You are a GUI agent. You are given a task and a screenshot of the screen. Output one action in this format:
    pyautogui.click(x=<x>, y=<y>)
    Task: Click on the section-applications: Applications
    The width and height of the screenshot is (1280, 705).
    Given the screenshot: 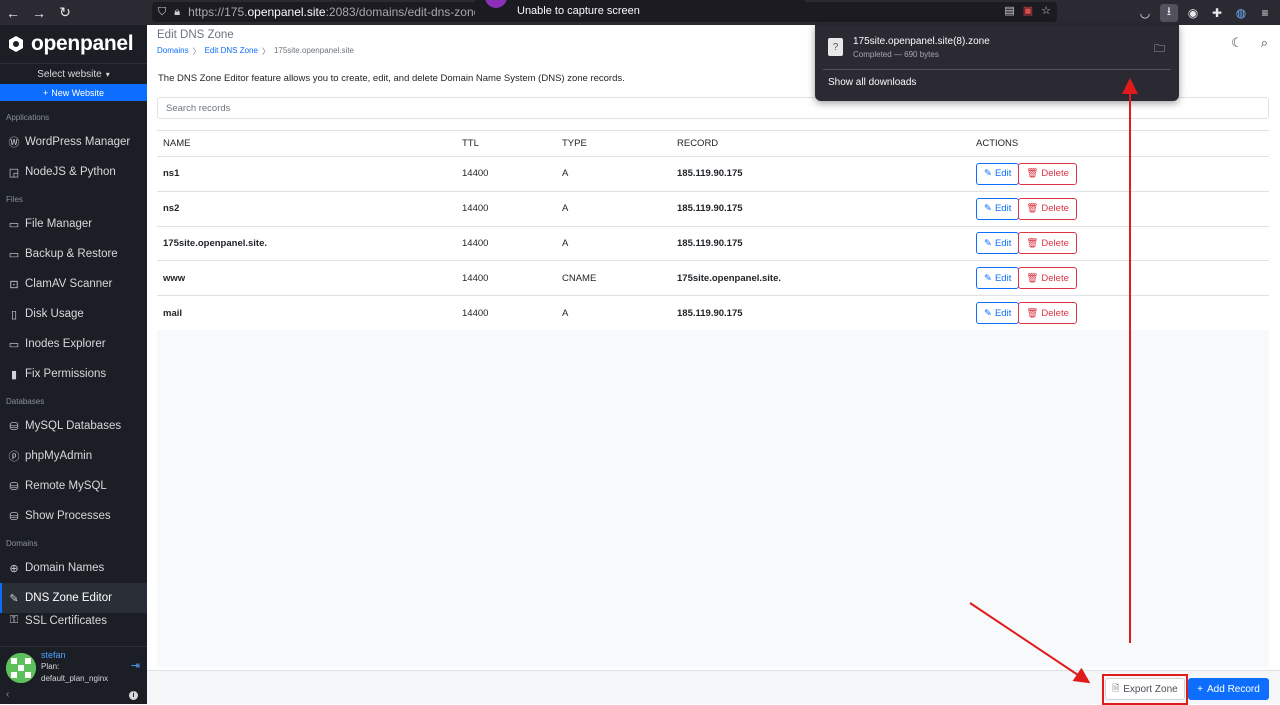 What is the action you would take?
    pyautogui.click(x=28, y=117)
    